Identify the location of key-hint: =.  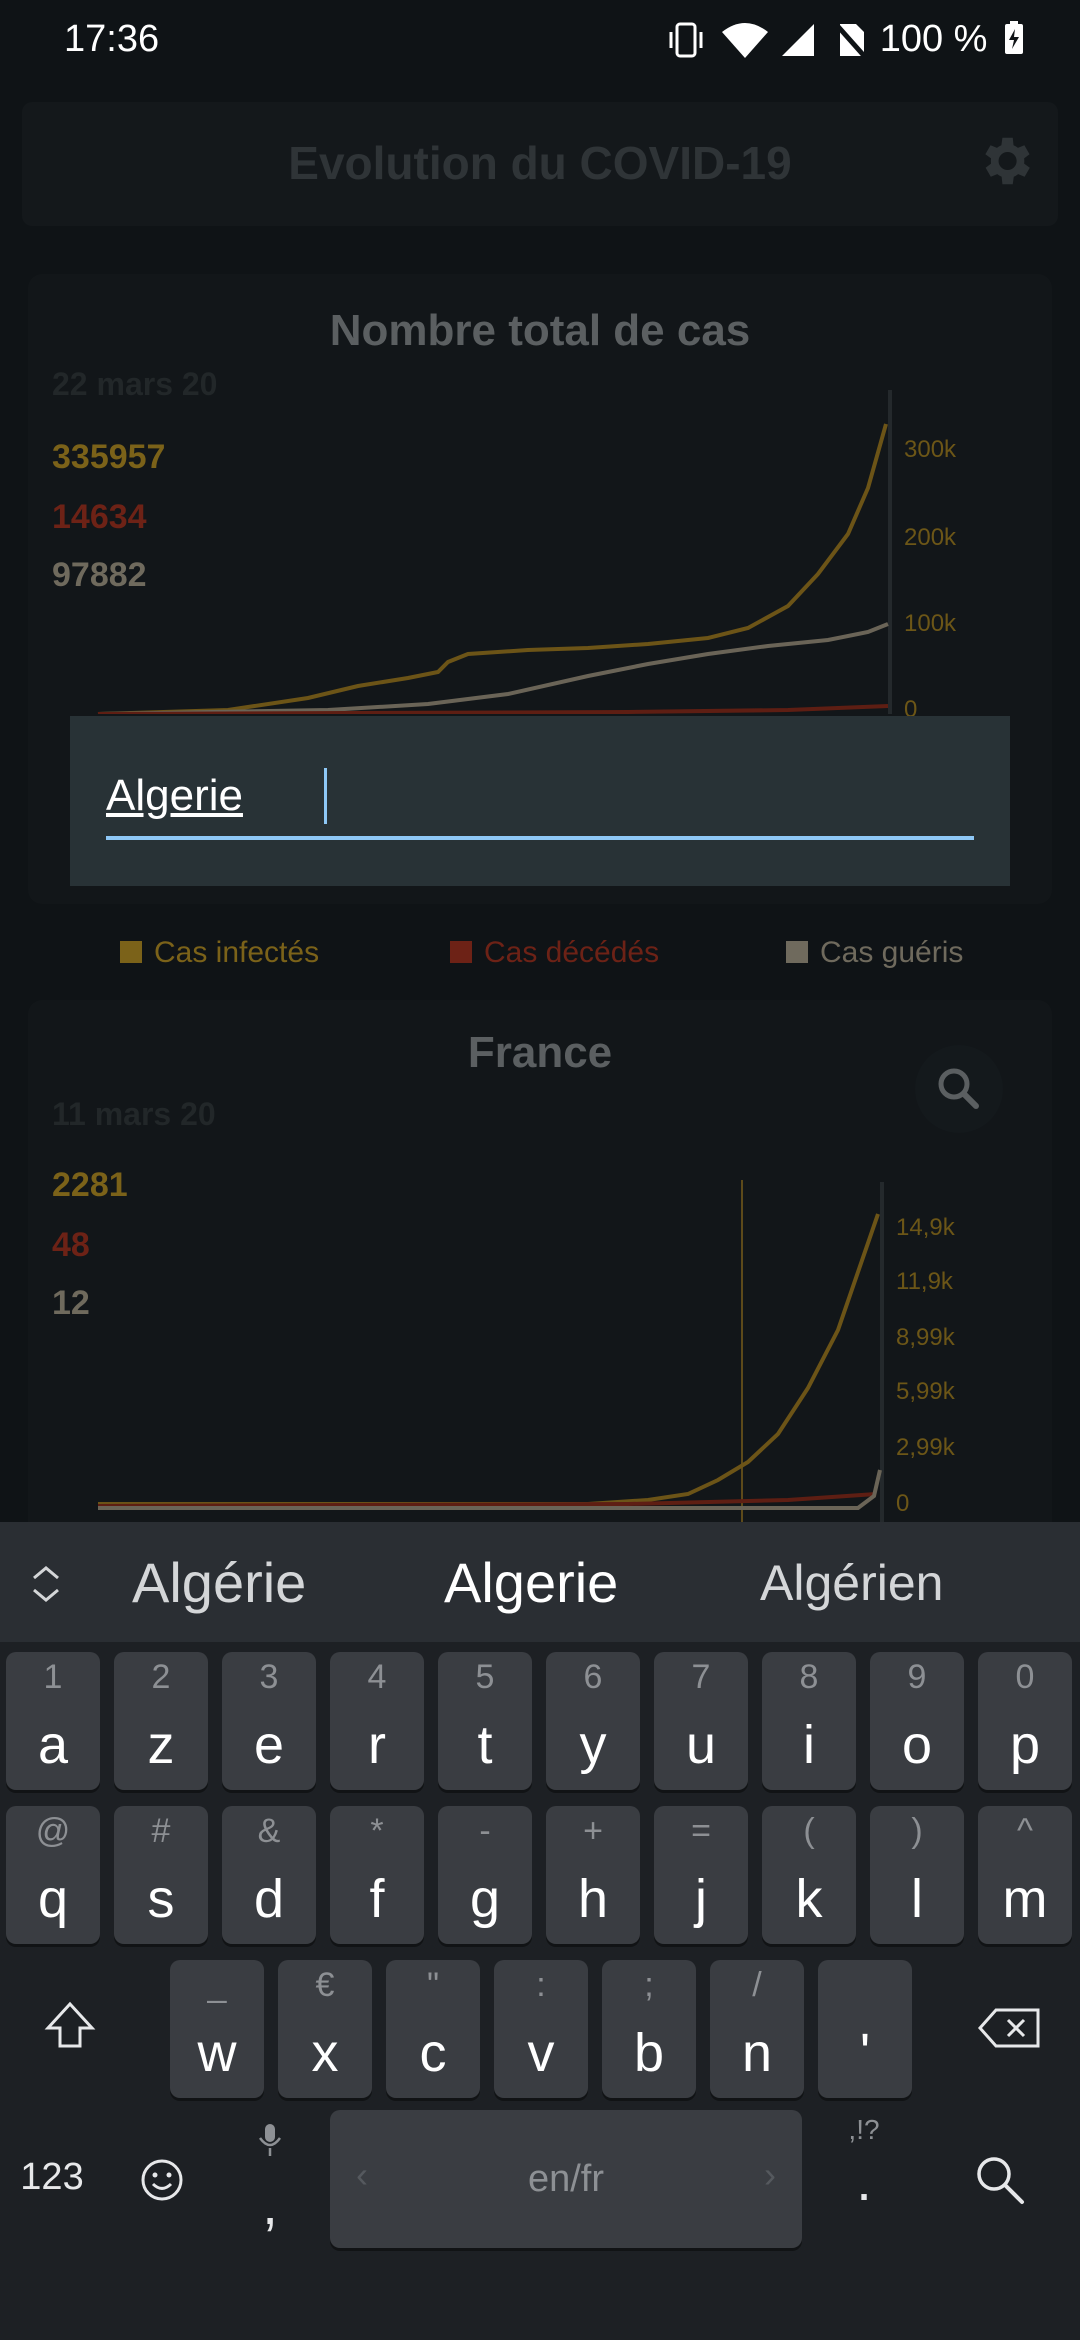
(701, 1831).